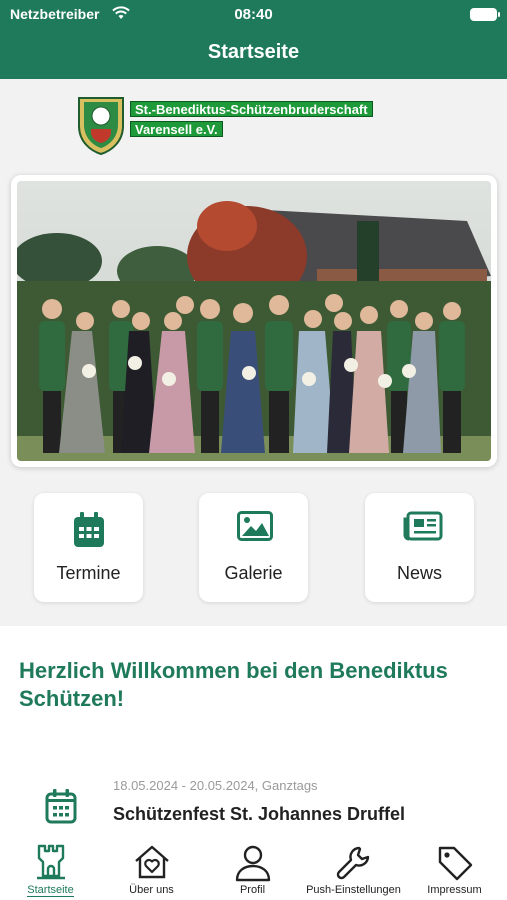 Image resolution: width=507 pixels, height=900 pixels. What do you see at coordinates (151, 890) in the screenshot?
I see `tab-label: Über uns` at bounding box center [151, 890].